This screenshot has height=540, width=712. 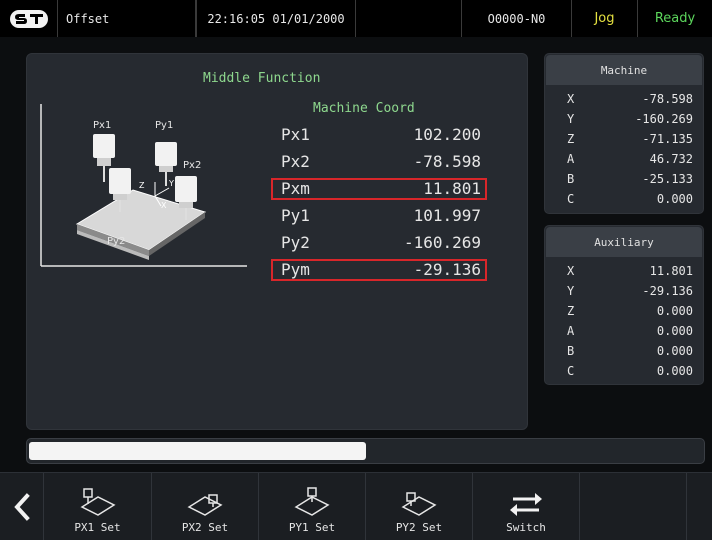 I want to click on bottom-softkey-bar: PX1 Set PX2 Set PY1 Set PY2 Set Switch, so click(x=356, y=506).